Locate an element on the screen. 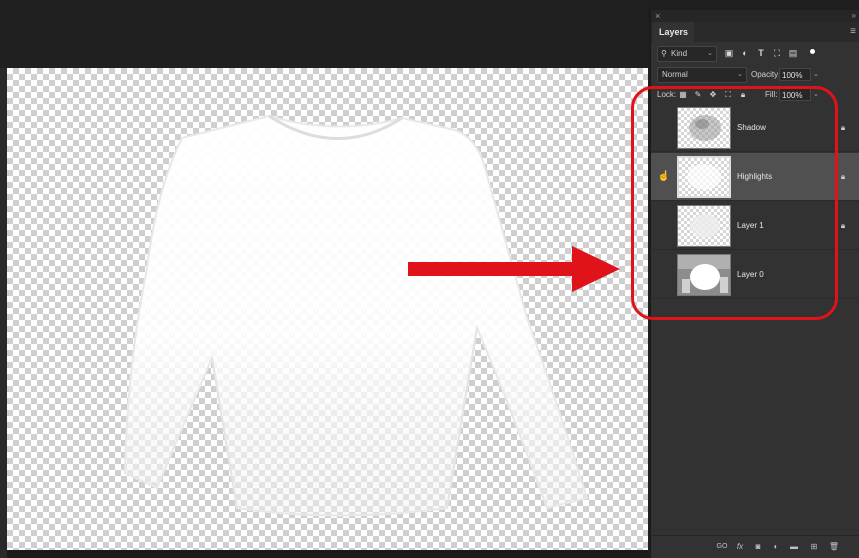 The height and width of the screenshot is (558, 859). panel-tab-bar: Layers ≡ is located at coordinates (755, 32).